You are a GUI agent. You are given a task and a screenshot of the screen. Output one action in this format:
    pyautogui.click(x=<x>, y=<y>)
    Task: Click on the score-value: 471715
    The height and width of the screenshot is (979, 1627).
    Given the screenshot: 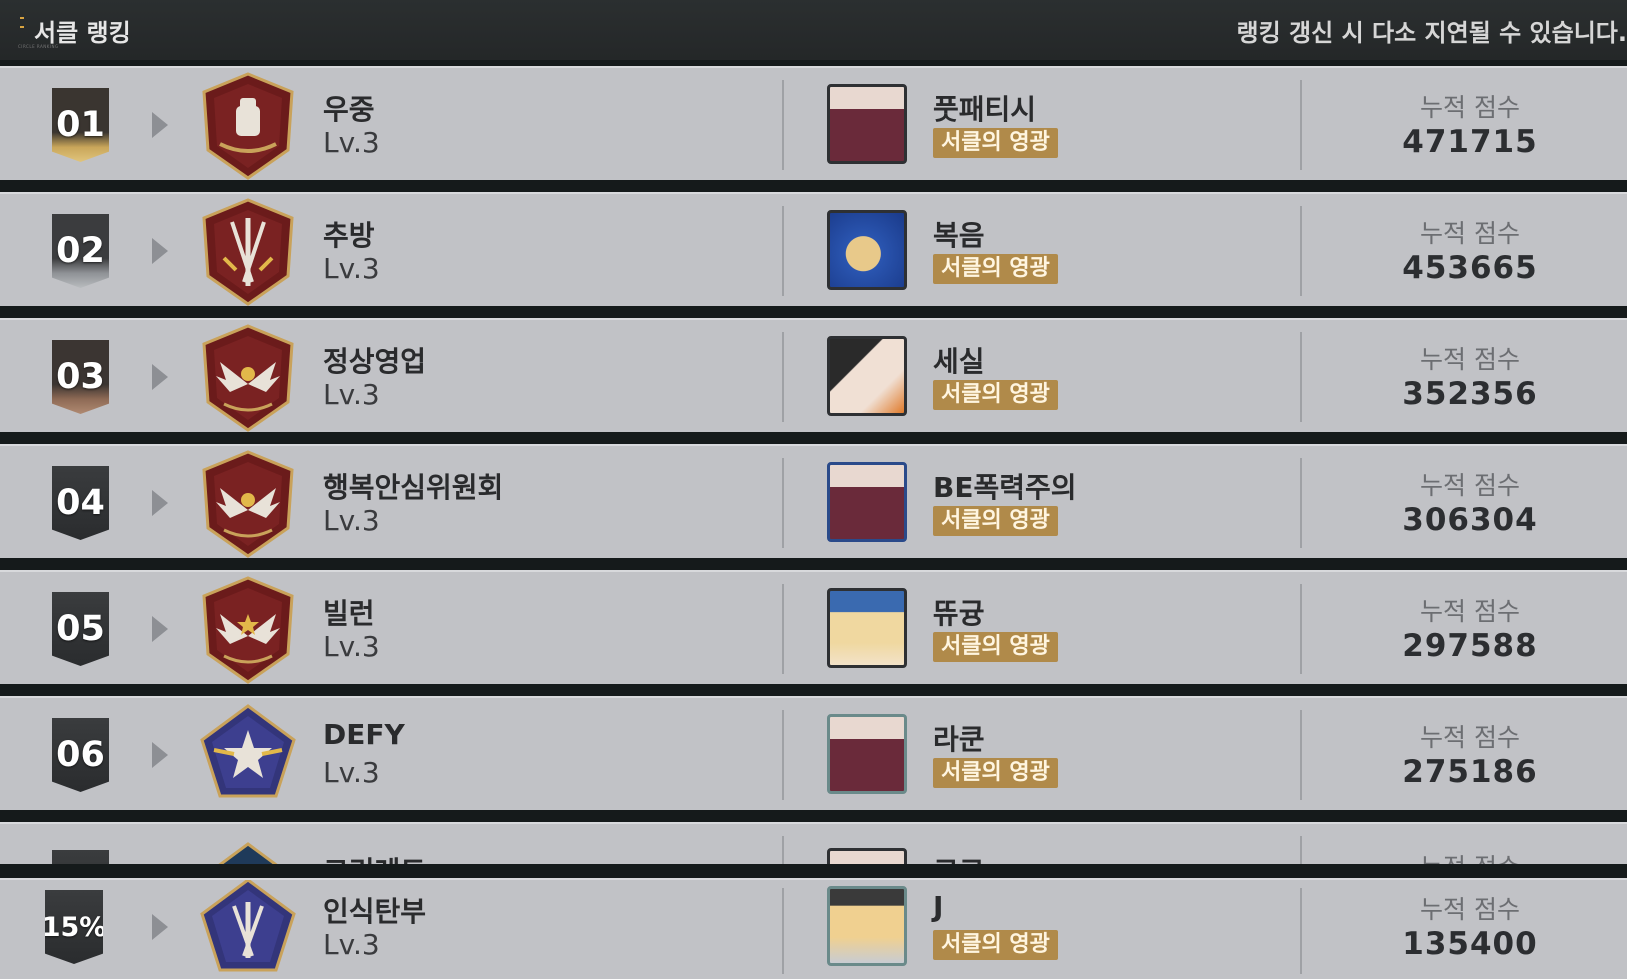 What is the action you would take?
    pyautogui.click(x=1470, y=142)
    